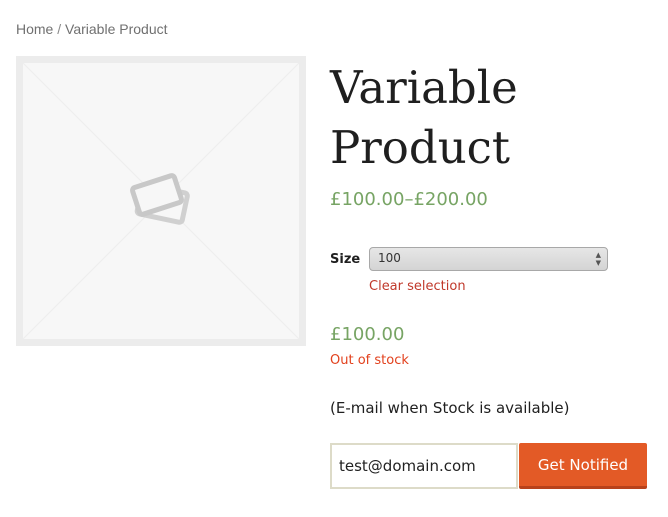 This screenshot has width=668, height=517. I want to click on email-input, so click(424, 466).